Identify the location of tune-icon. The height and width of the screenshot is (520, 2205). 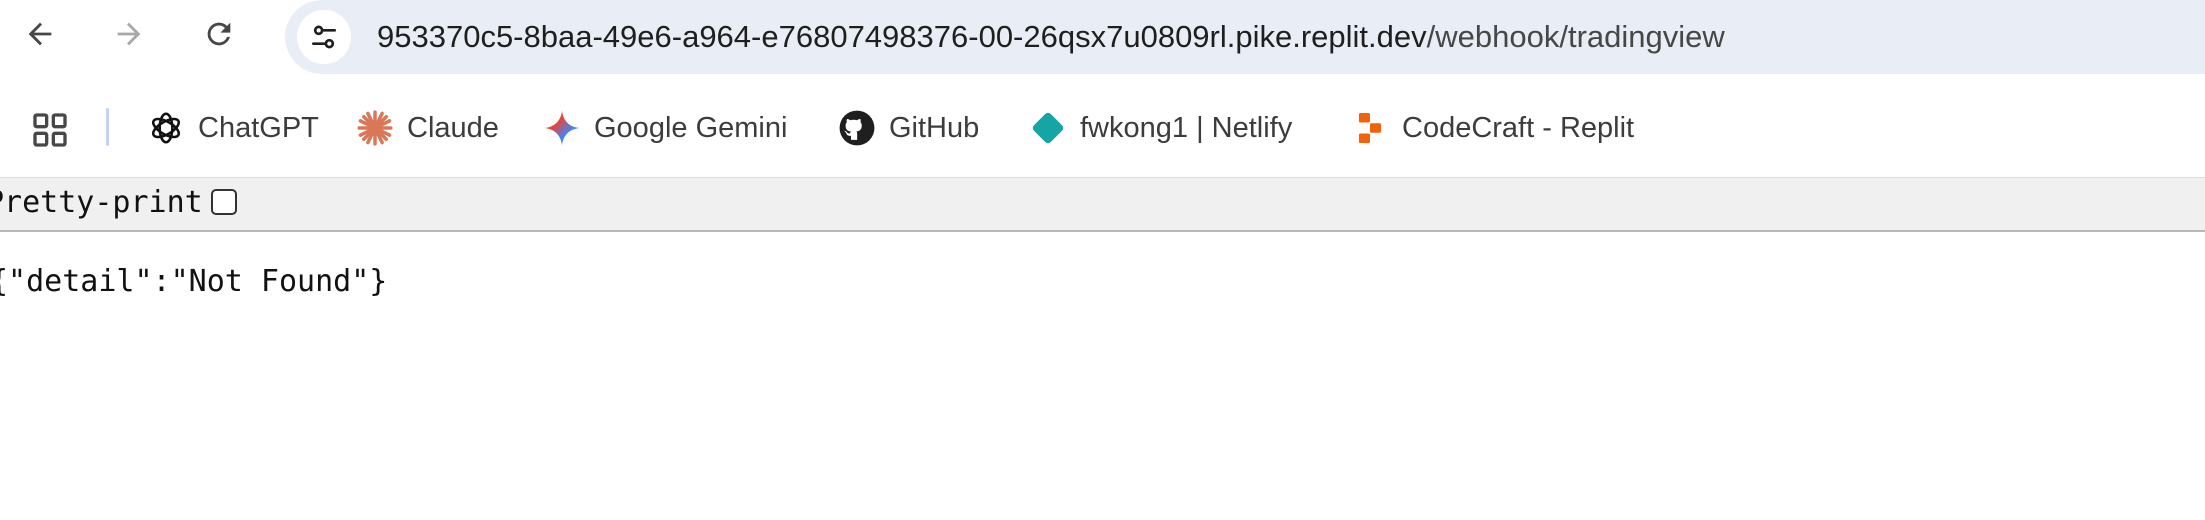
(324, 37).